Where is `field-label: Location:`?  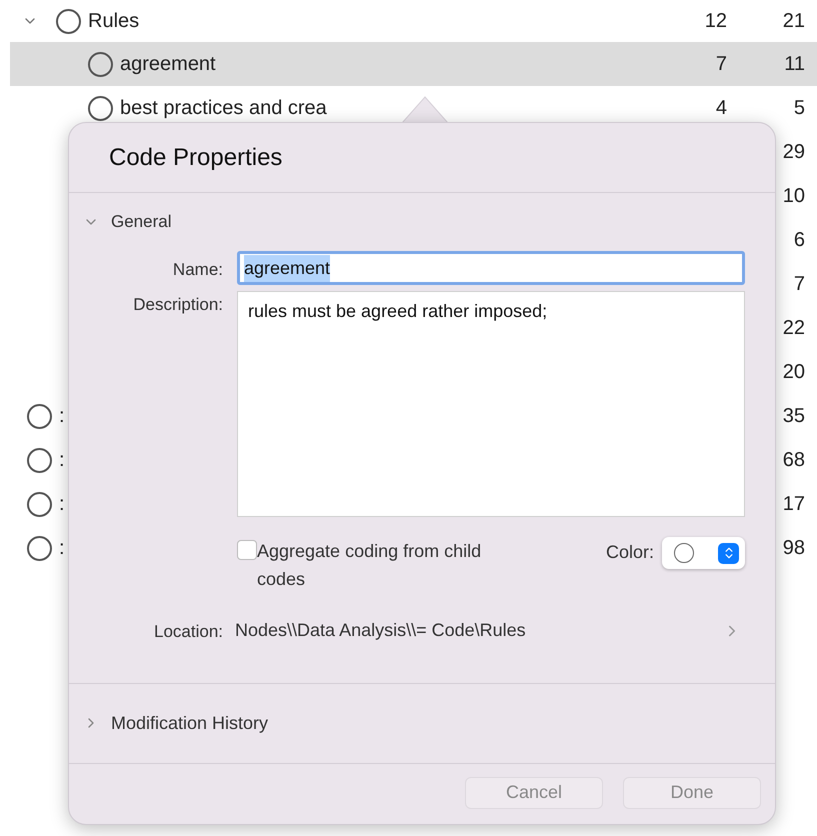
field-label: Location: is located at coordinates (188, 632).